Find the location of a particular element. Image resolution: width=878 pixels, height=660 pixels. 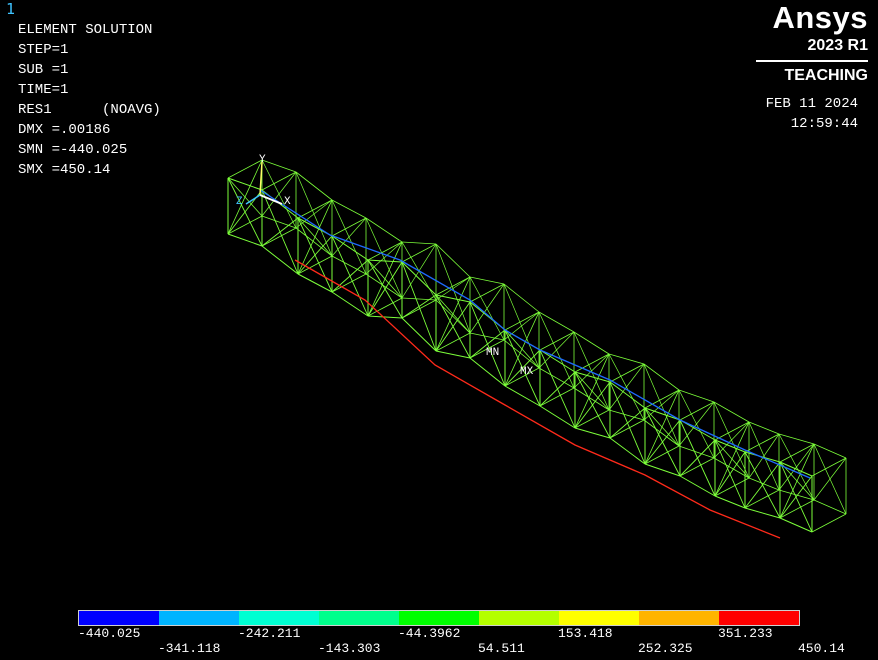

max-marker: MX is located at coordinates (527, 372).